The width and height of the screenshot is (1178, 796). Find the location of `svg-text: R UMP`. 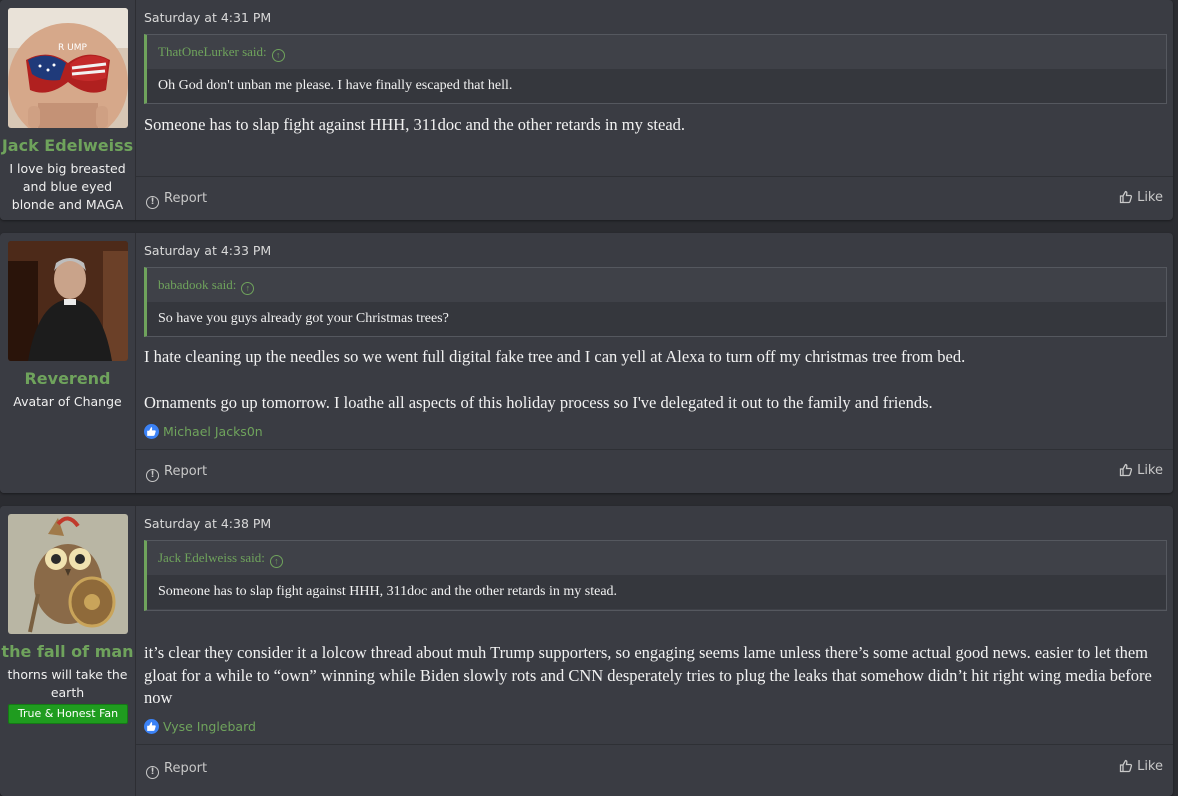

svg-text: R UMP is located at coordinates (72, 48).